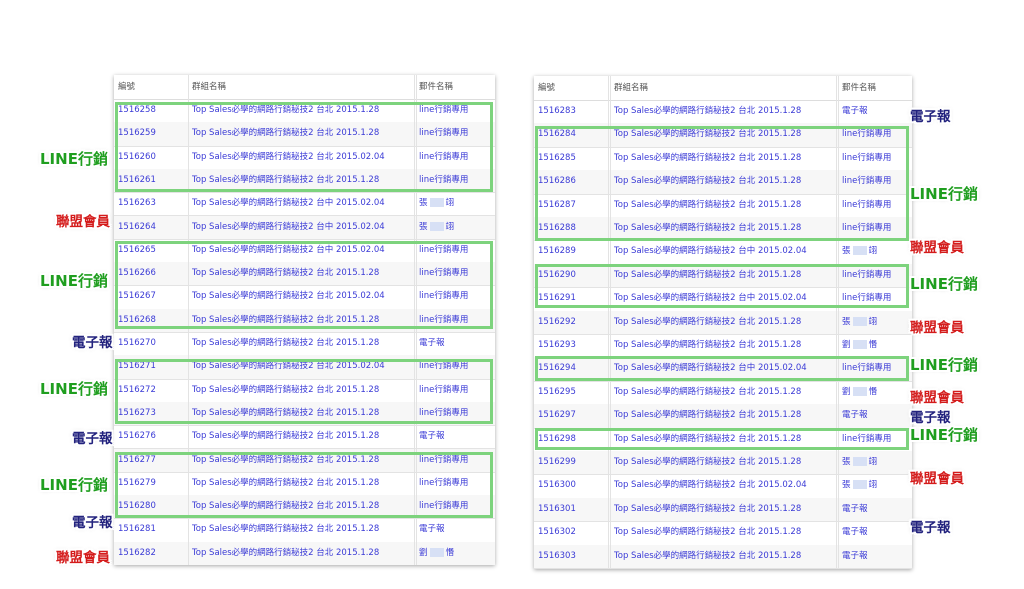 The width and height of the screenshot is (1024, 589). Describe the element at coordinates (153, 180) in the screenshot. I see `row-id-link: 1516261` at that location.